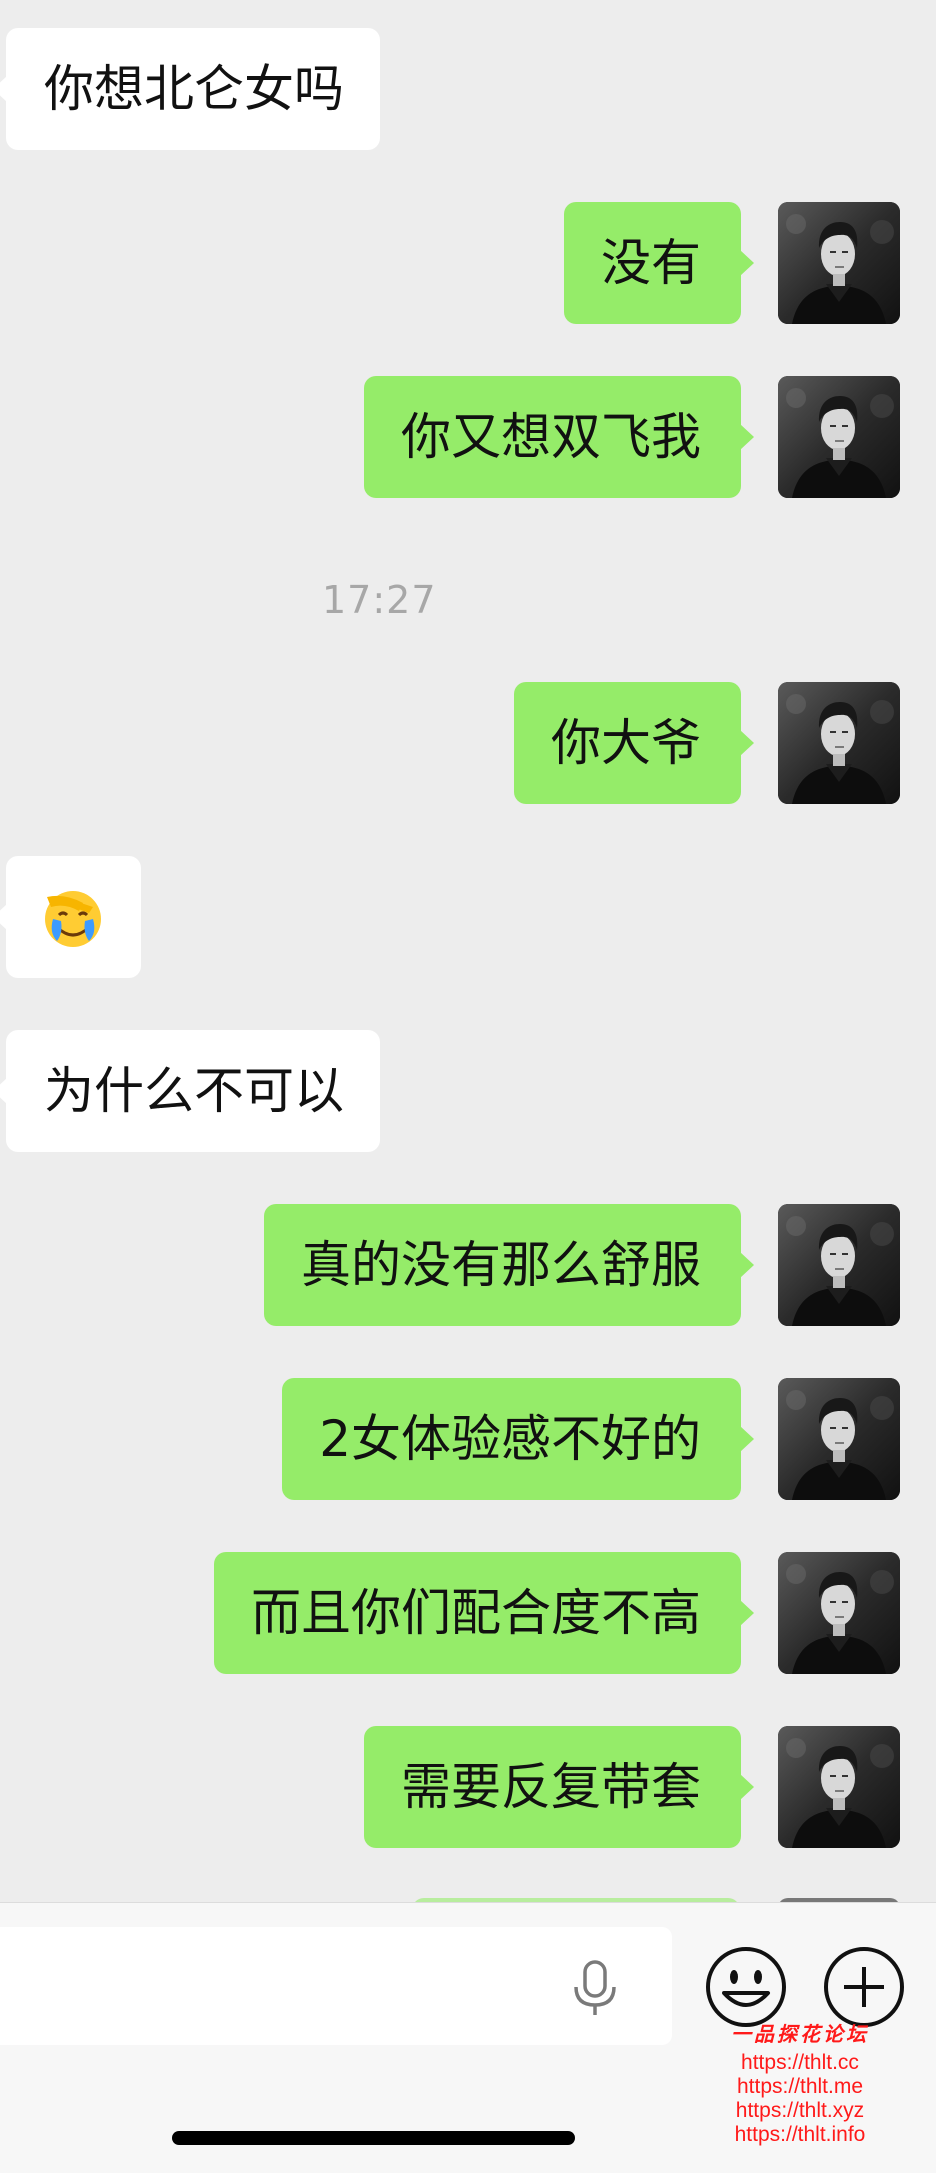  I want to click on message-timestamp: 17:27, so click(379, 600).